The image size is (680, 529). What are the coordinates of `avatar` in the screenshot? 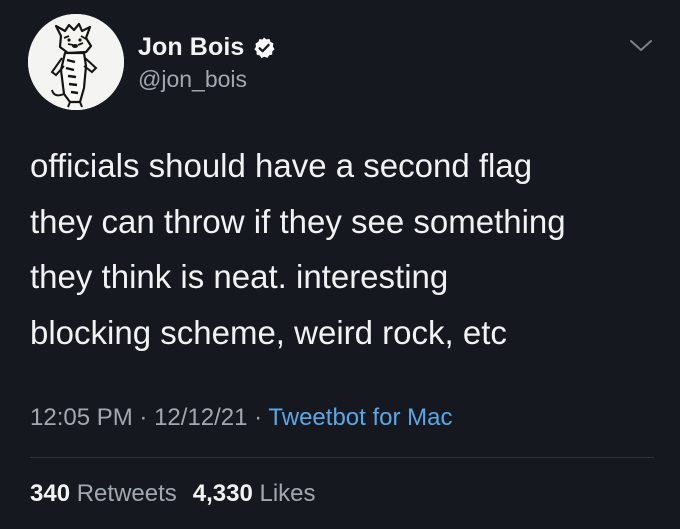 It's located at (76, 62).